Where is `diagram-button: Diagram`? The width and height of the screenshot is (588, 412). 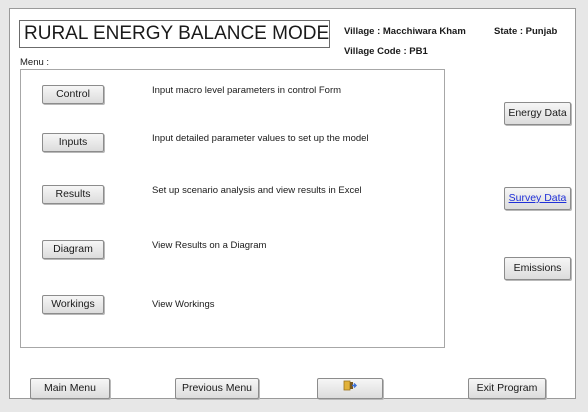 diagram-button: Diagram is located at coordinates (73, 249).